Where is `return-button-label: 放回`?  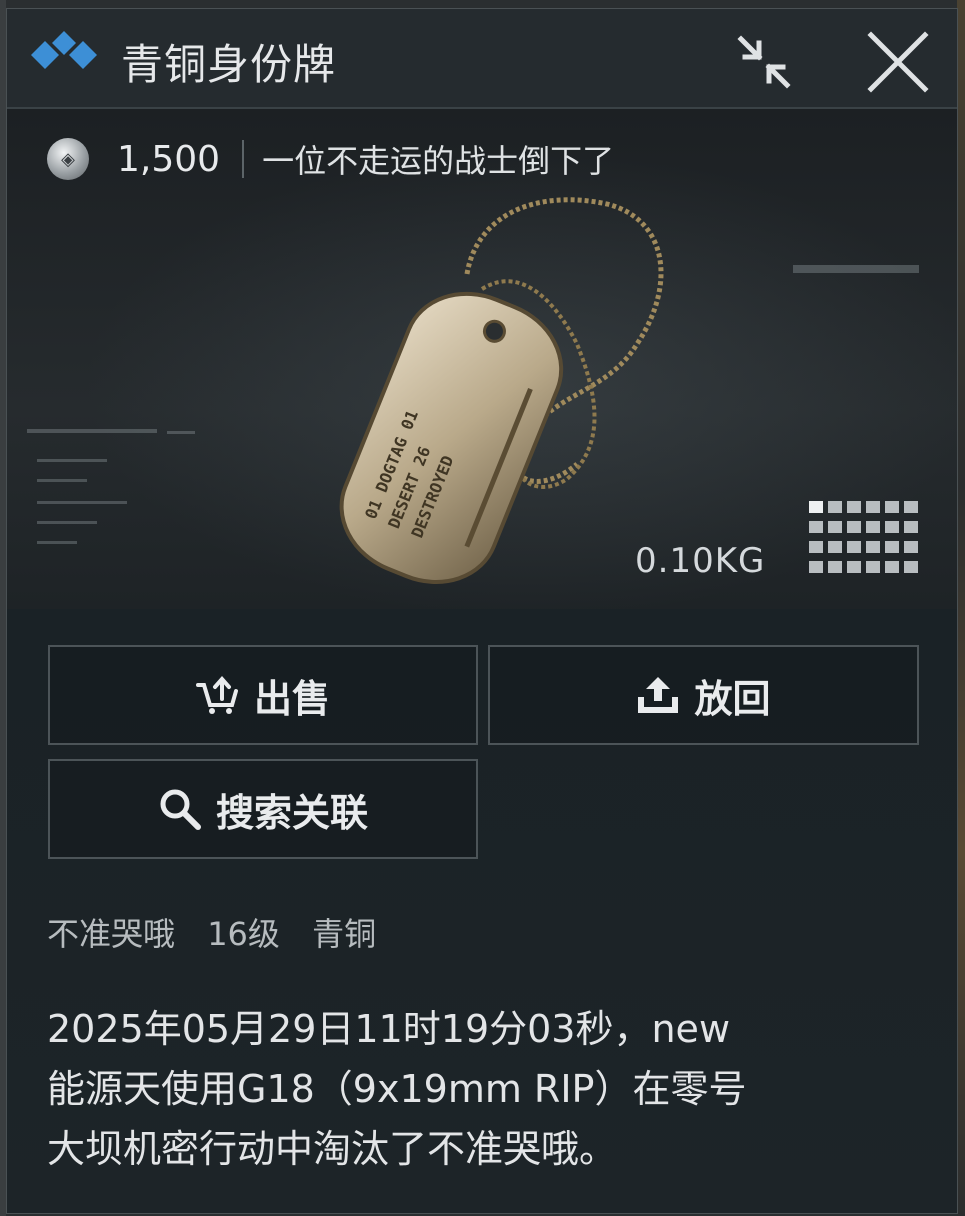 return-button-label: 放回 is located at coordinates (732, 698).